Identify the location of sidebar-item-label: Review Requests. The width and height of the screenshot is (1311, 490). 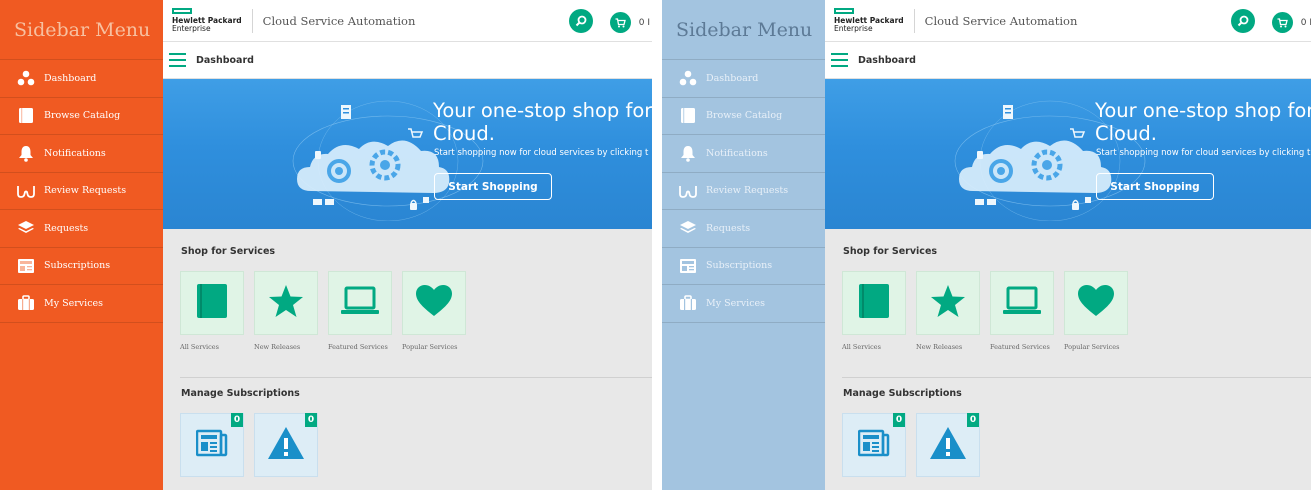
(85, 191).